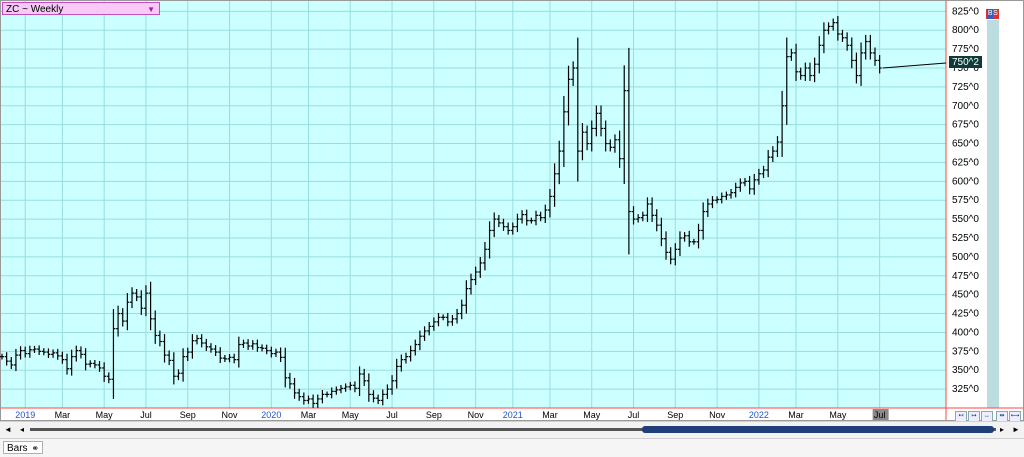 The height and width of the screenshot is (457, 1024). Describe the element at coordinates (1002, 429) in the screenshot. I see `scroll-right-icon: ▸` at that location.